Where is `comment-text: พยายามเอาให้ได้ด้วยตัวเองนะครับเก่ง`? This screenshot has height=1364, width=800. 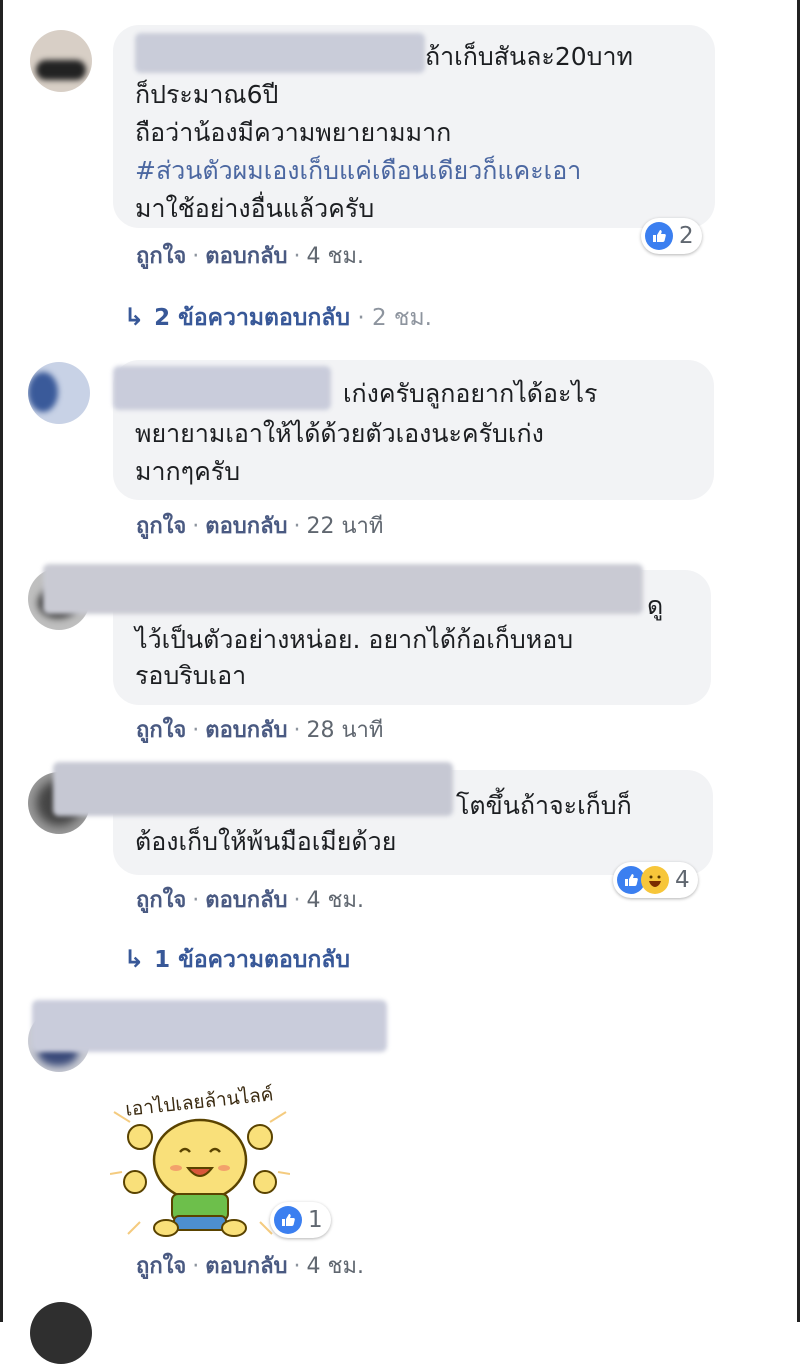
comment-text: พยายามเอาให้ได้ด้วยตัวเองนะครับเก่ง is located at coordinates (339, 433).